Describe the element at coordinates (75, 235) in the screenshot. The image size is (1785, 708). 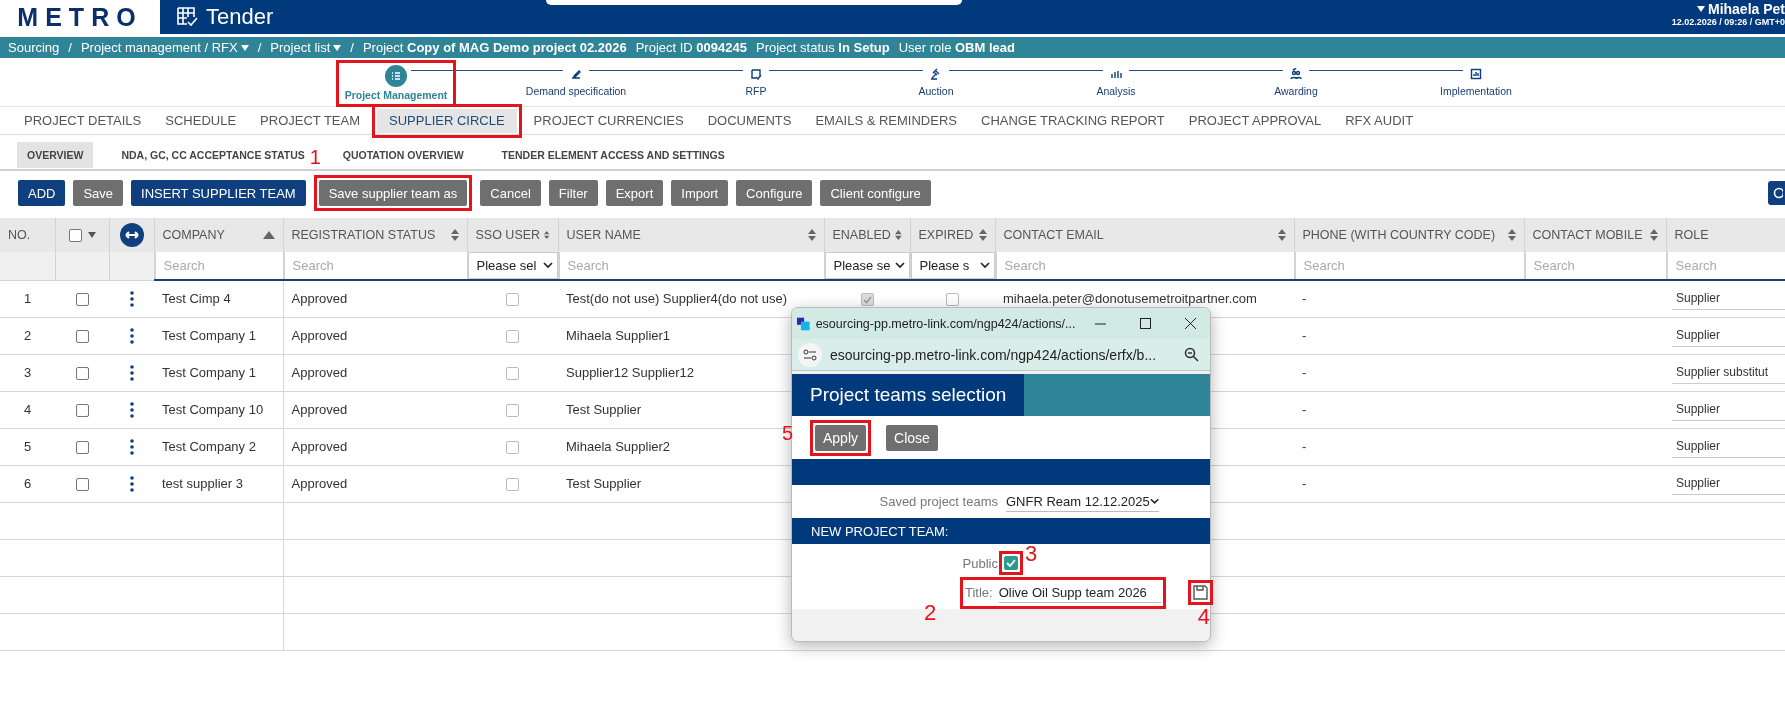
I see `select-all-checkbox` at that location.